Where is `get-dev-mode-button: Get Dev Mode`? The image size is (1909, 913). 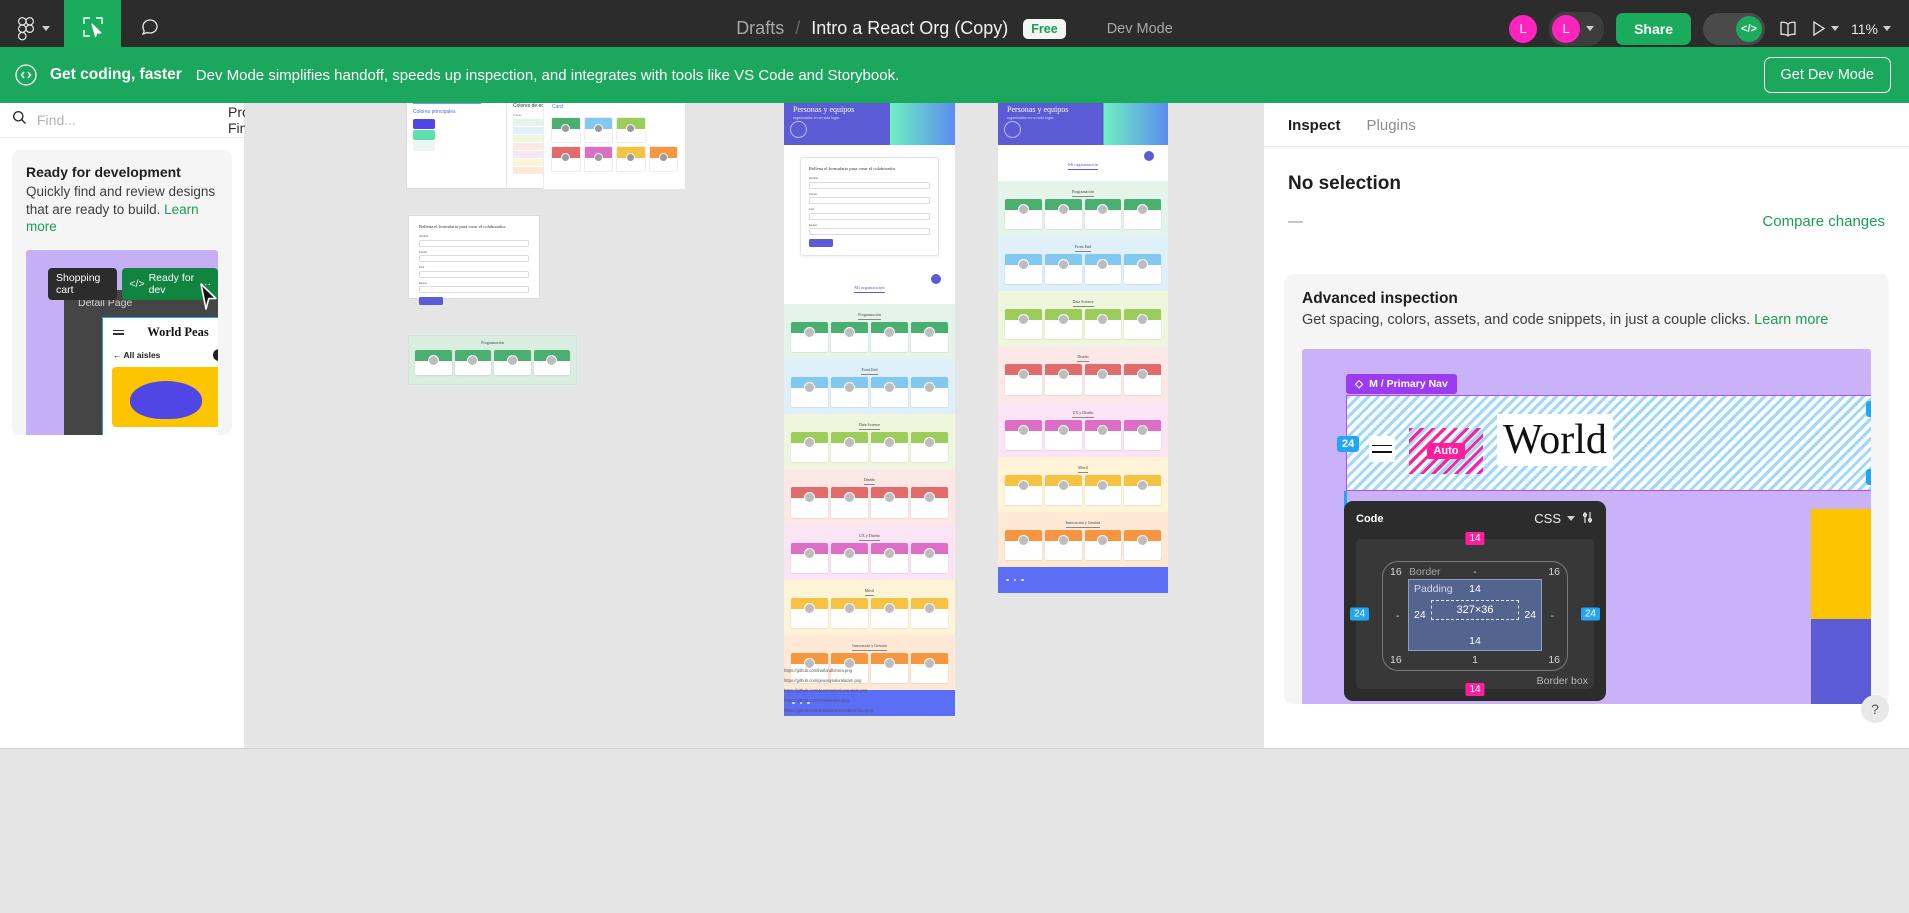 get-dev-mode-button: Get Dev Mode is located at coordinates (1827, 75).